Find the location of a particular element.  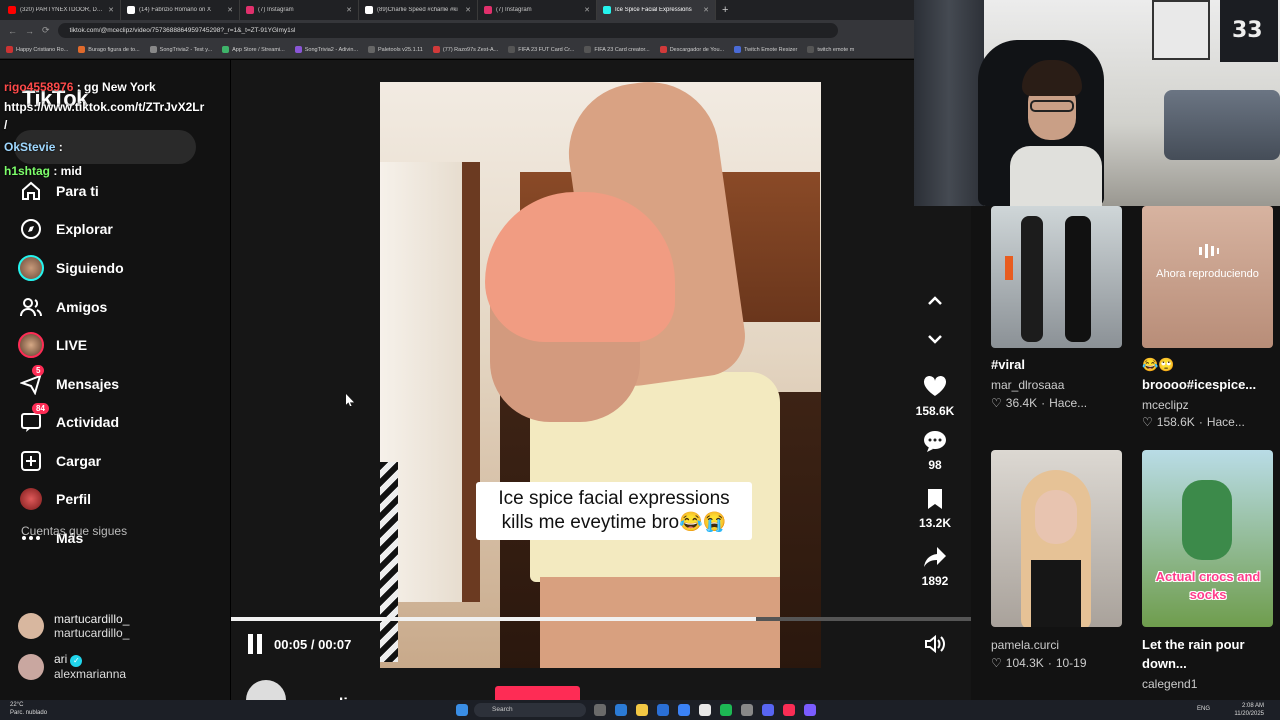

chat-message: / is located at coordinates (5, 125).